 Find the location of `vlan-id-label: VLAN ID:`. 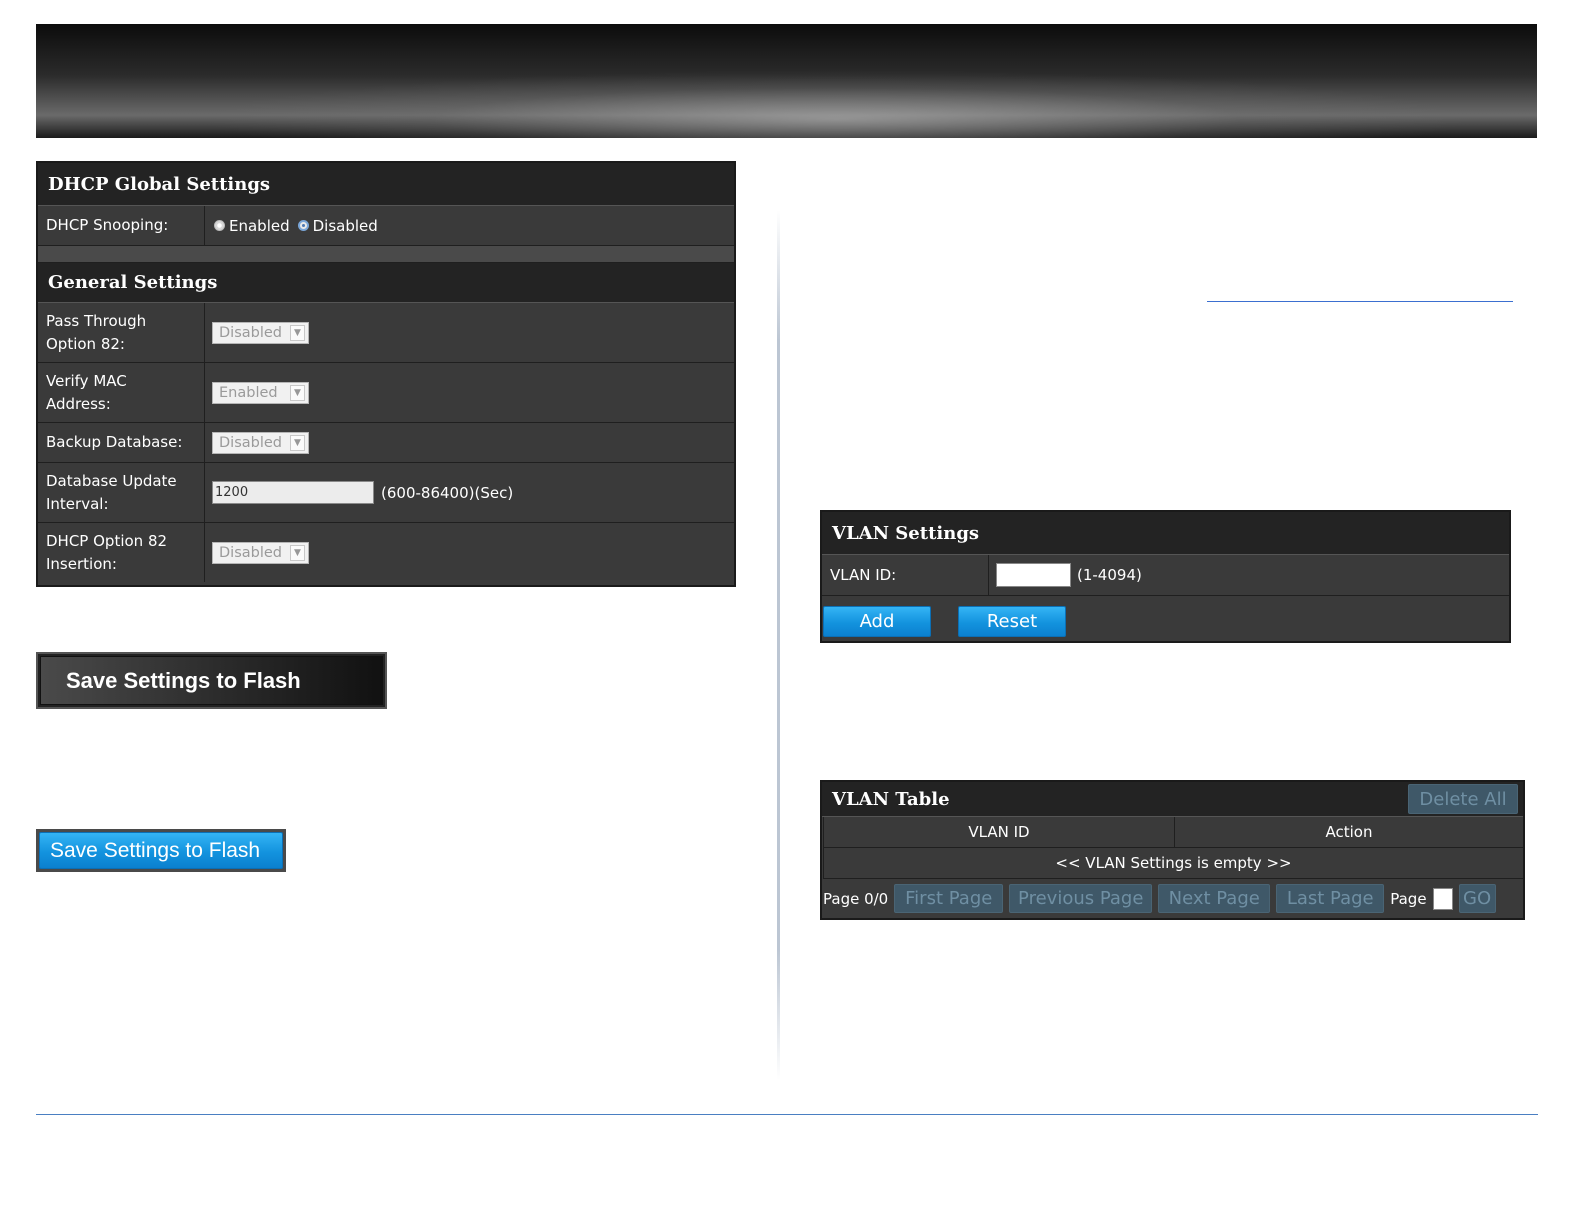

vlan-id-label: VLAN ID: is located at coordinates (905, 575).